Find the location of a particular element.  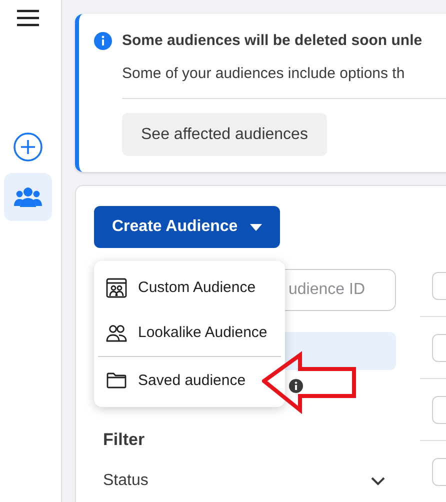

folder-icon is located at coordinates (116, 380).